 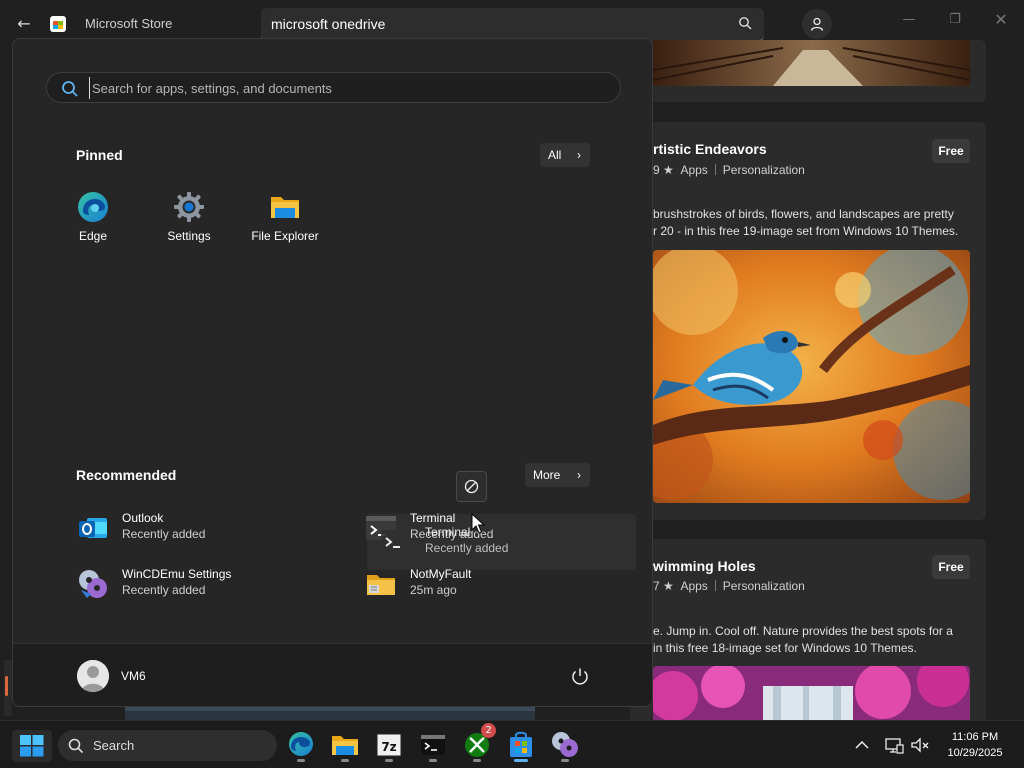 I want to click on notification-badge: 2, so click(x=488, y=730).